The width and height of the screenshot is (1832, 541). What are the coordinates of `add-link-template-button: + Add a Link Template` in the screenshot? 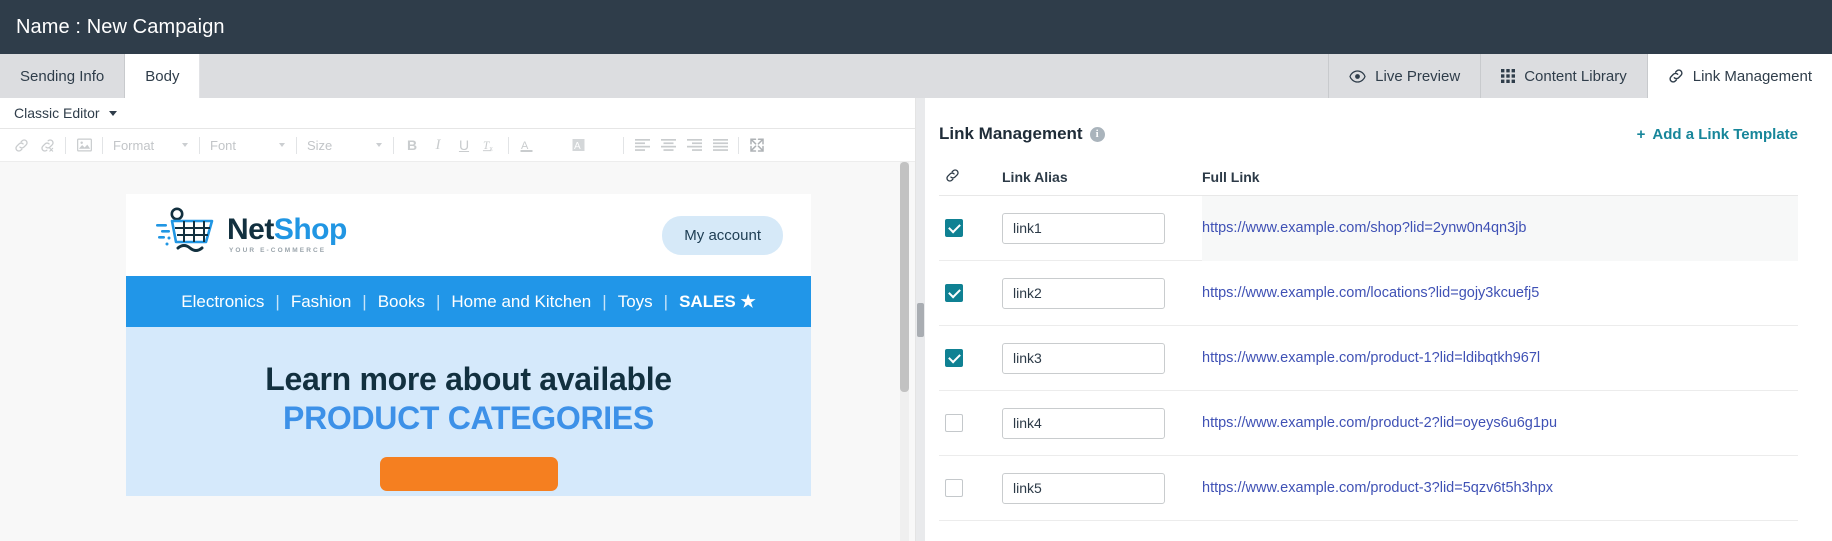 It's located at (1717, 134).